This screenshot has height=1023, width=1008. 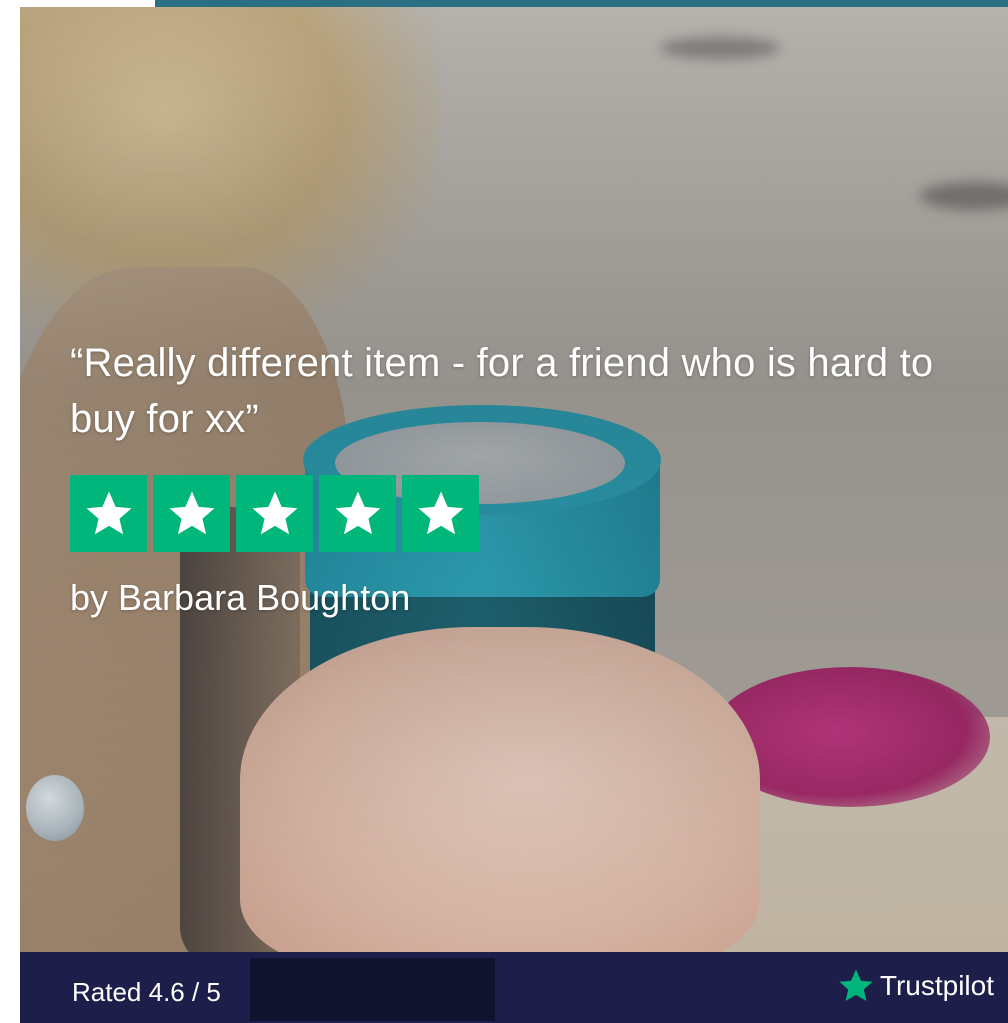 I want to click on star-rating, so click(x=510, y=513).